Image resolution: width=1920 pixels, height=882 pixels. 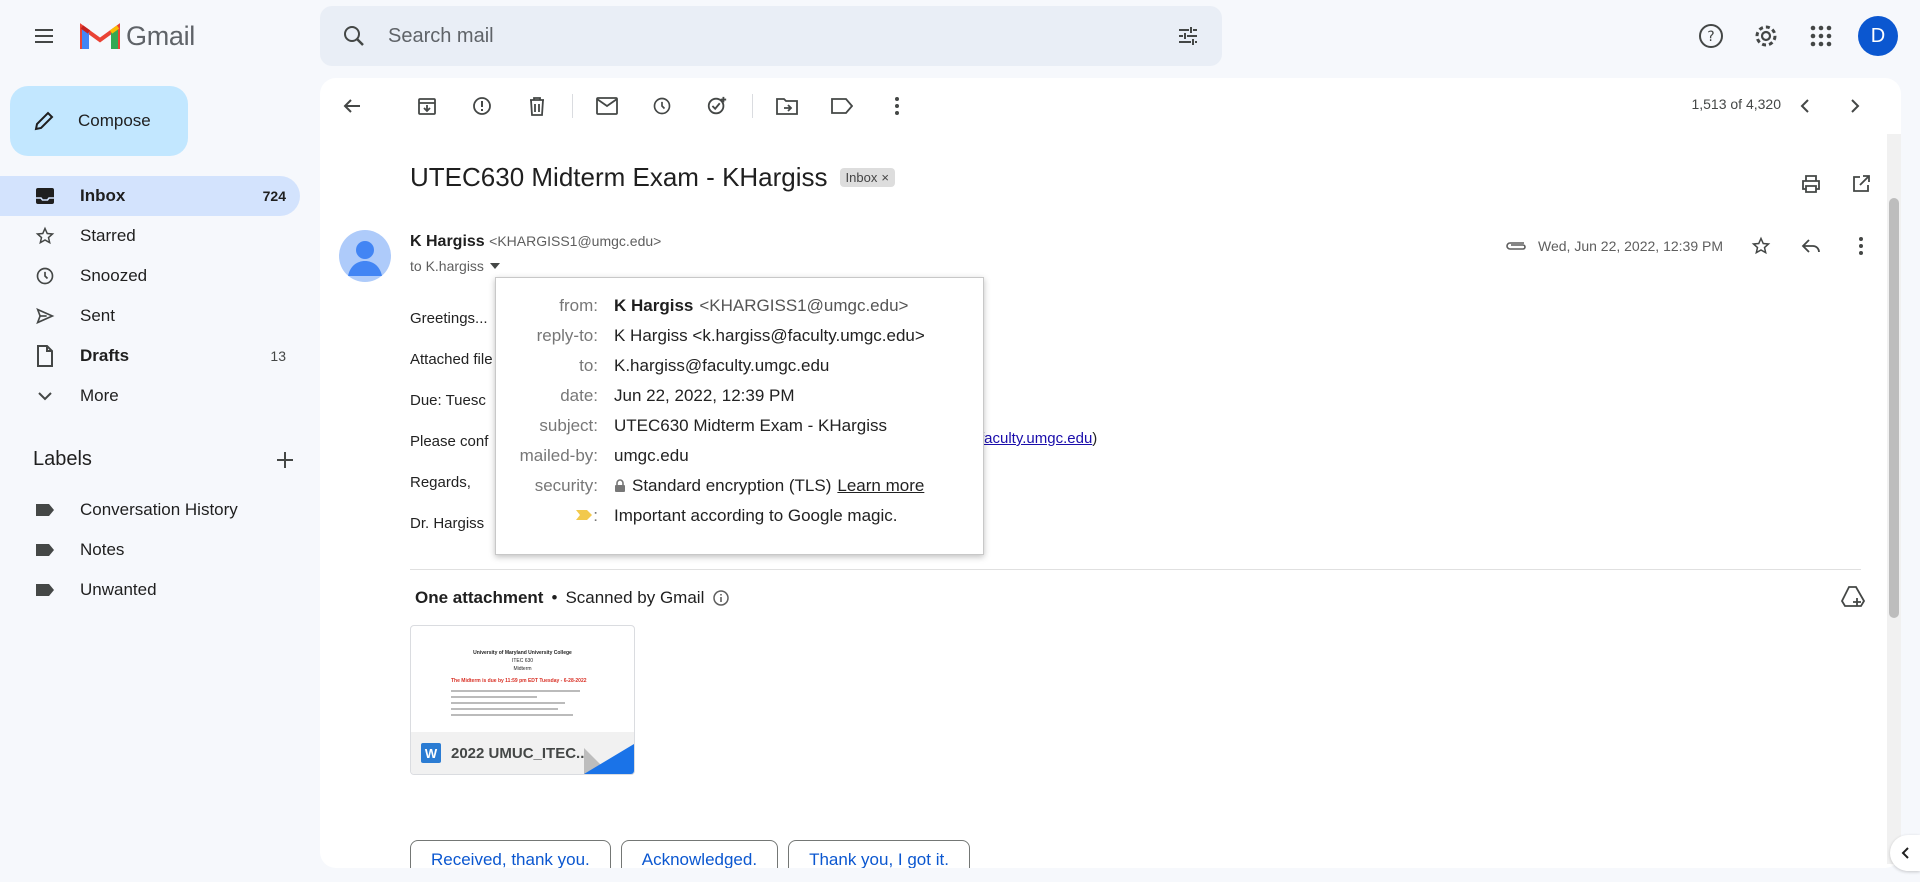 I want to click on search-input, so click(x=771, y=36).